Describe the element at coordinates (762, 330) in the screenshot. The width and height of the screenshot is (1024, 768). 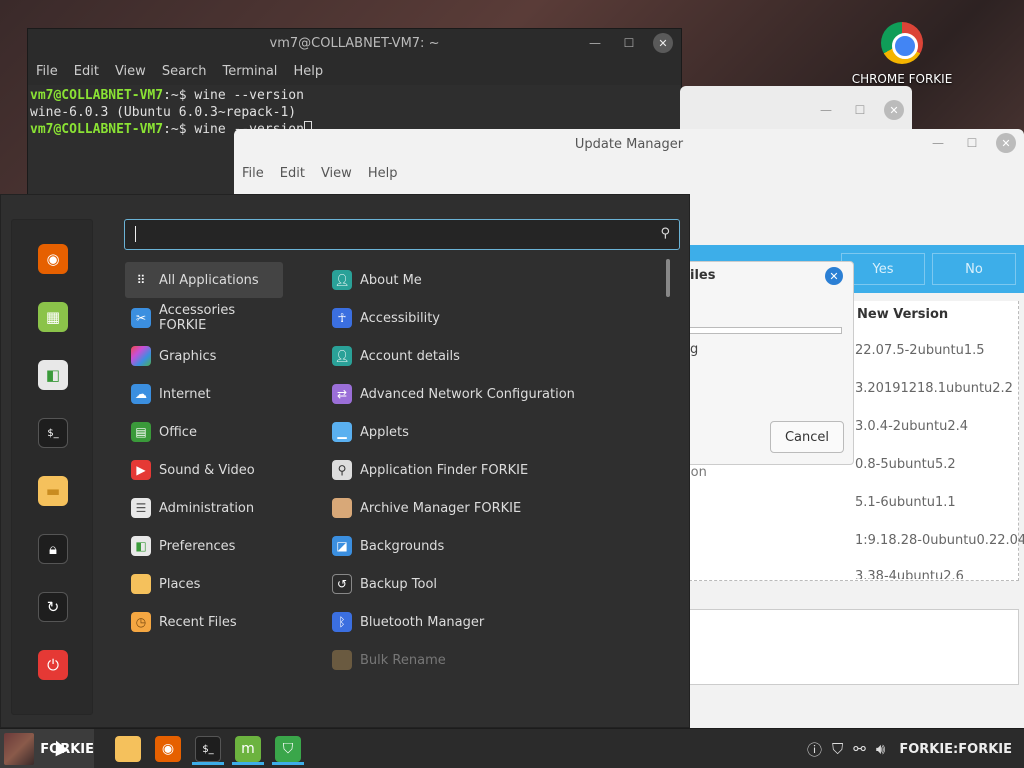
I see `progress-bar` at that location.